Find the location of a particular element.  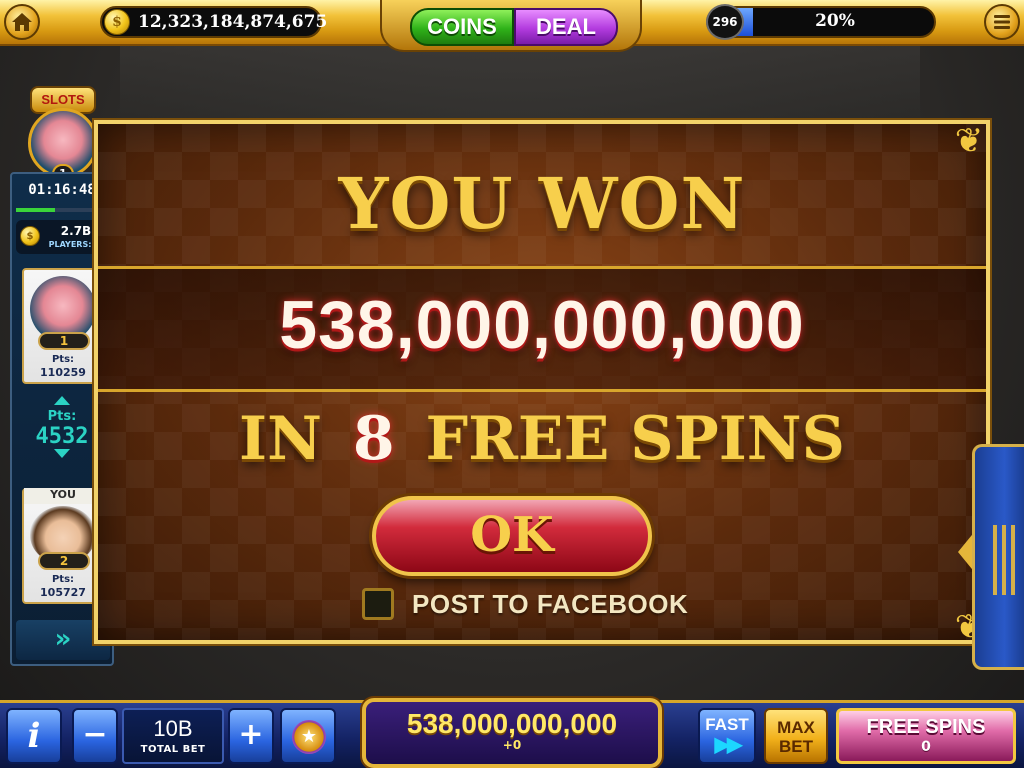

max-label: MAX is located at coordinates (796, 727).